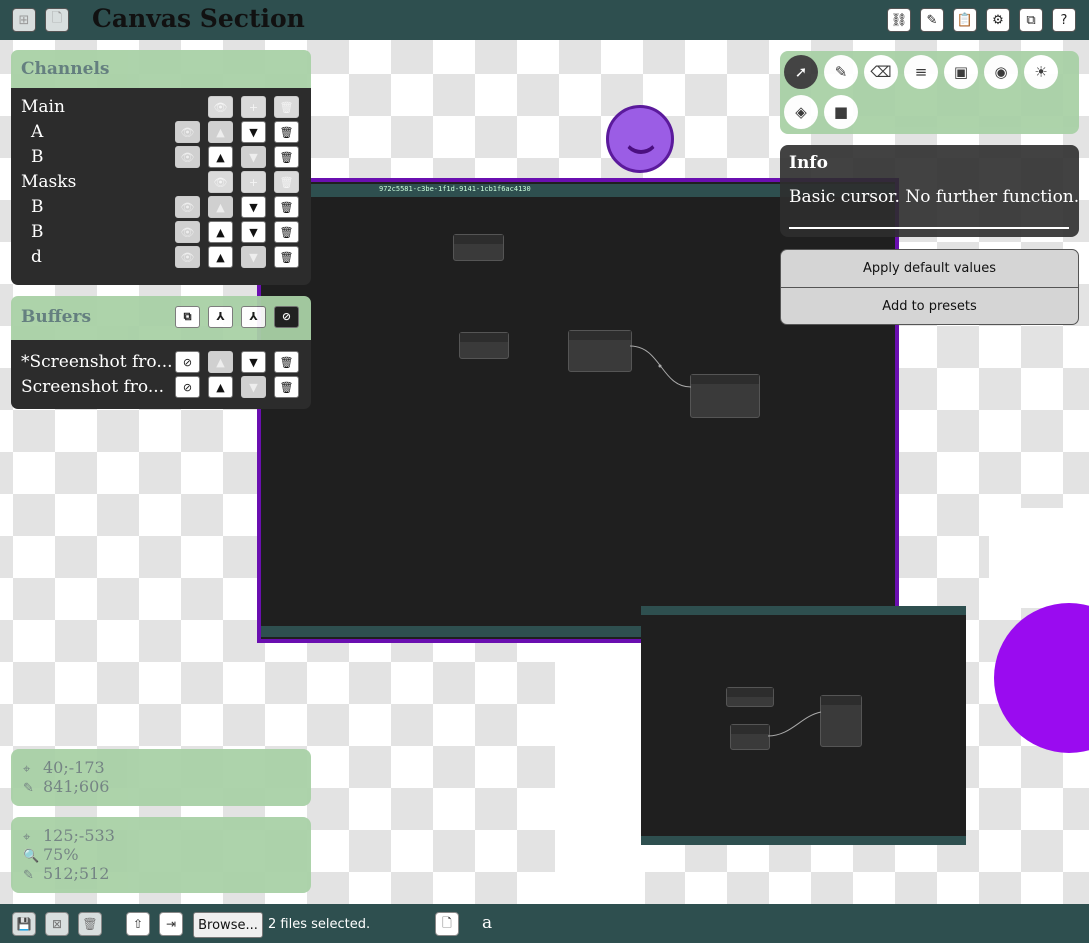  Describe the element at coordinates (161, 107) in the screenshot. I see `channel-row: Main 👁 + 🗑` at that location.